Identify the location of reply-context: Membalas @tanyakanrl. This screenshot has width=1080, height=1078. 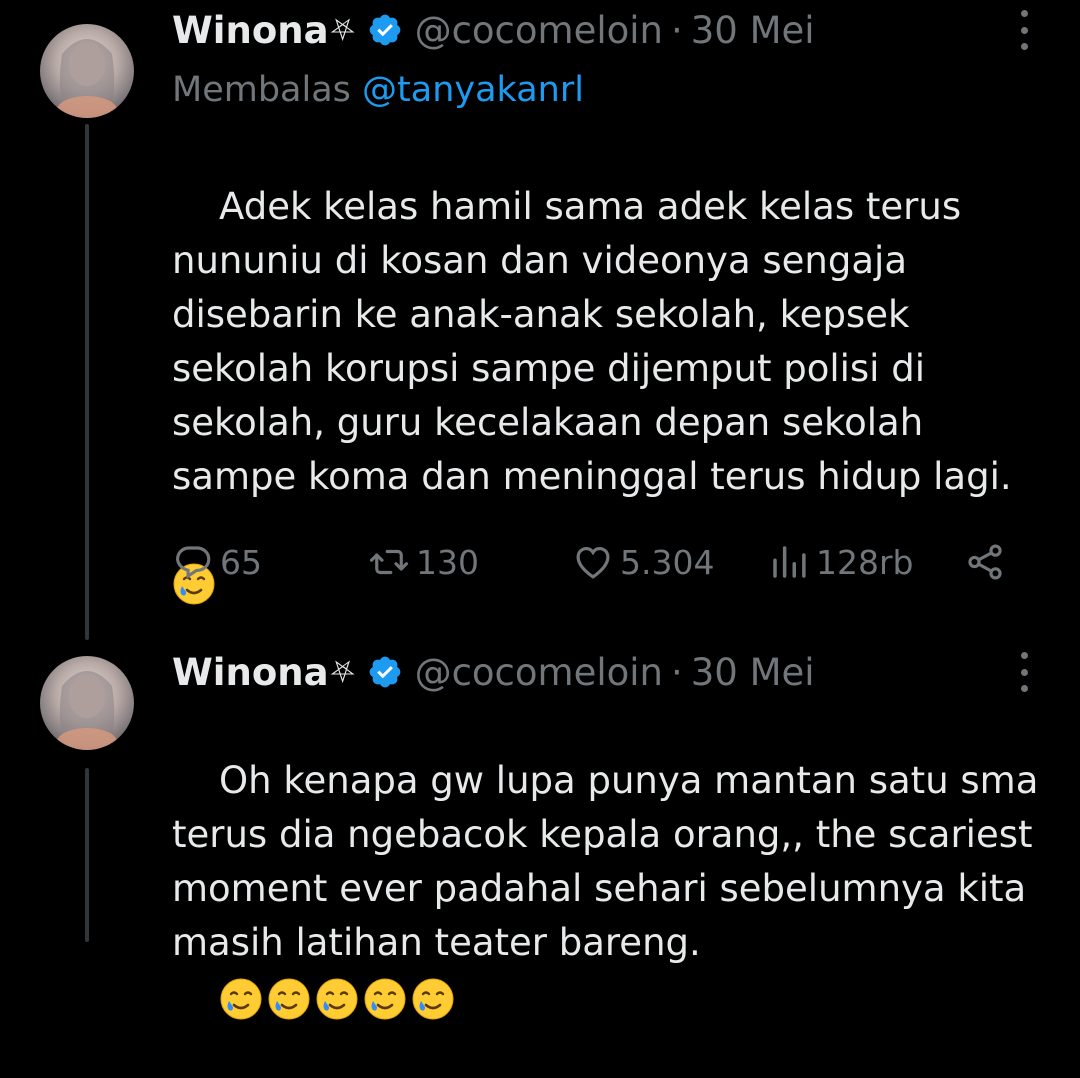
(378, 90).